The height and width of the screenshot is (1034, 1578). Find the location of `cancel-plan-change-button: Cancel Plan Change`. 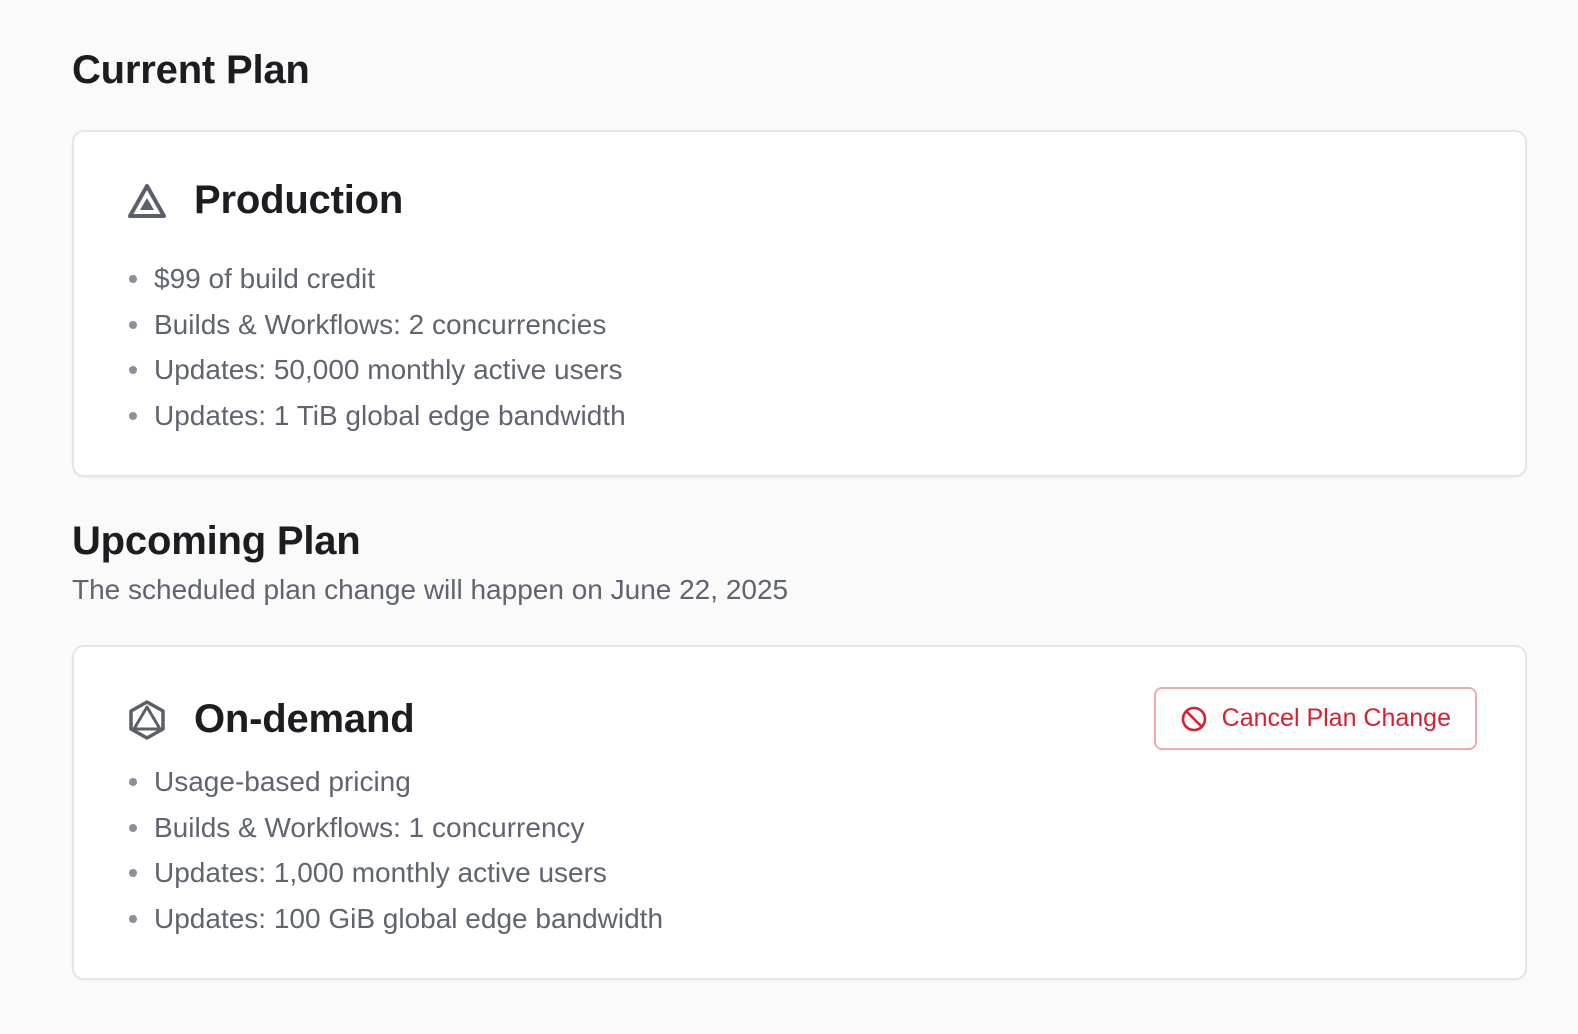

cancel-plan-change-button: Cancel Plan Change is located at coordinates (1315, 718).